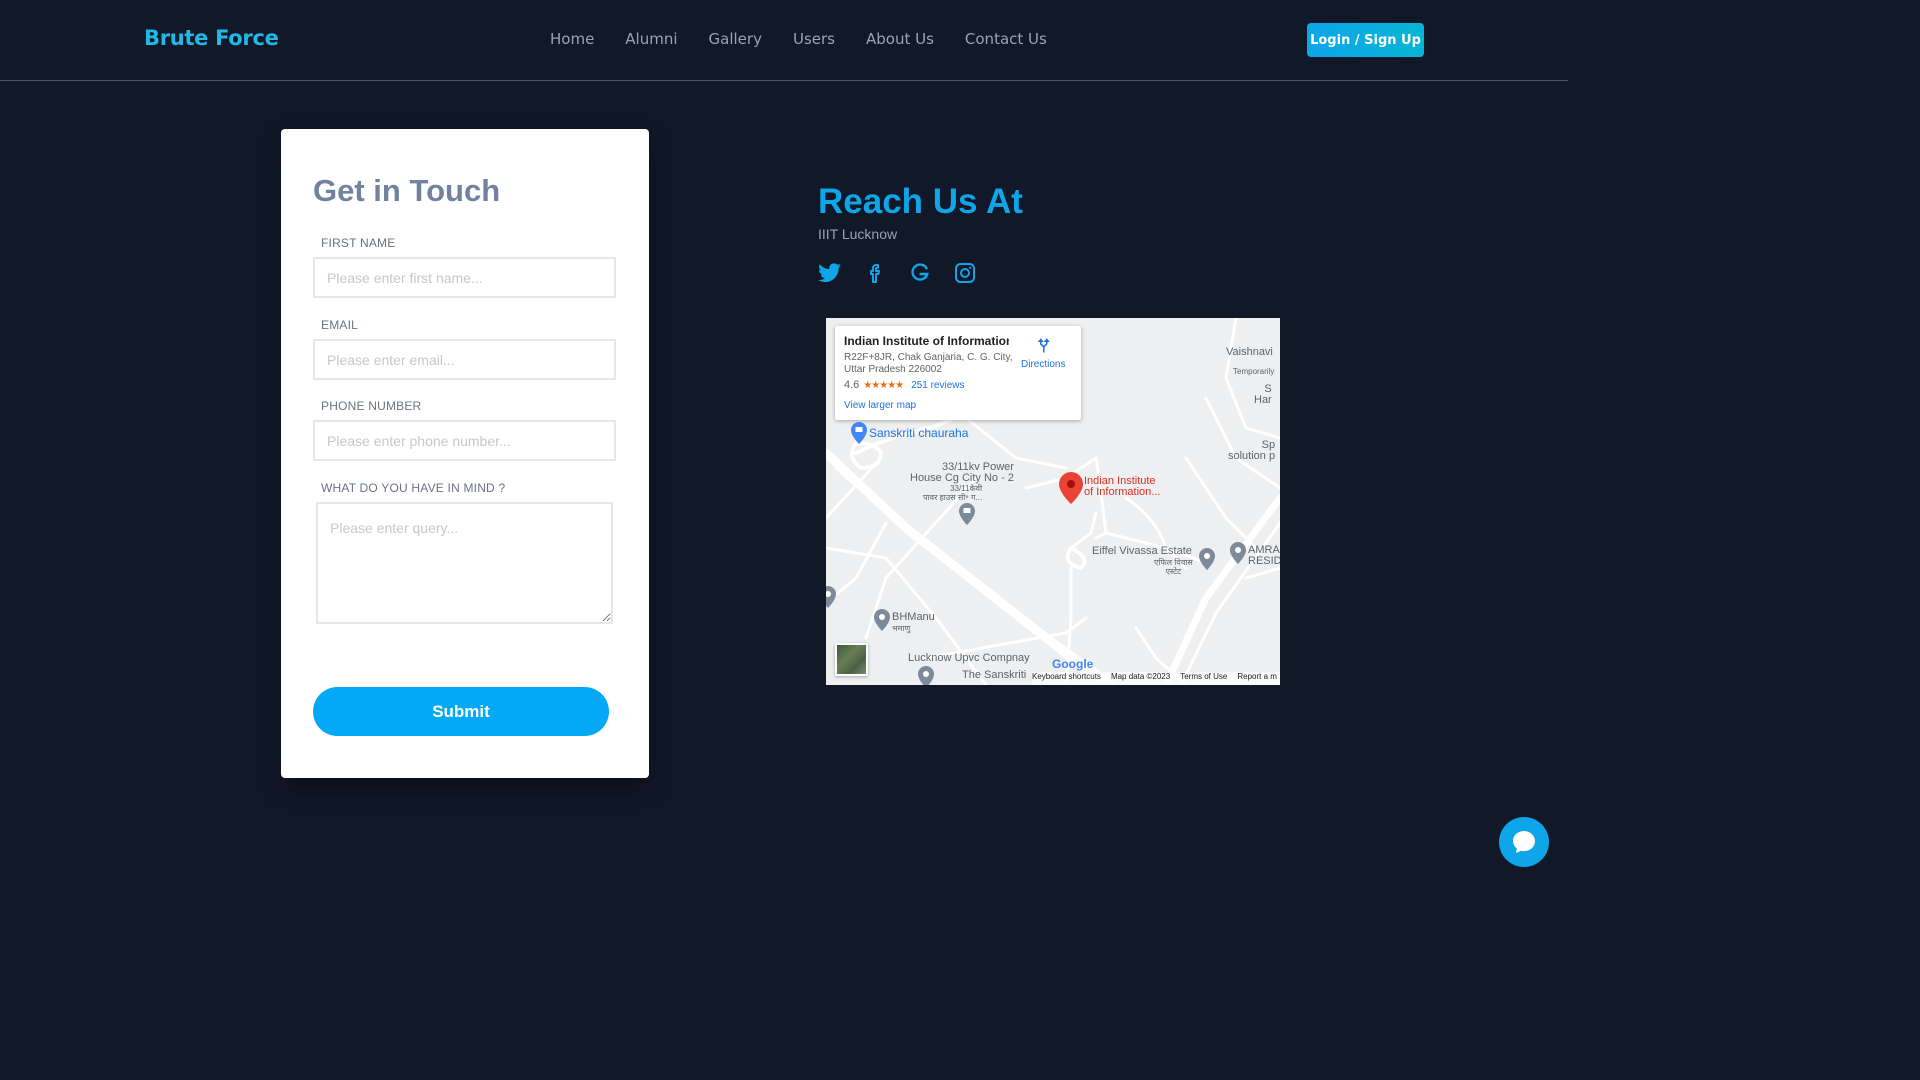  I want to click on contact-form-title: Get in Touch, so click(407, 190).